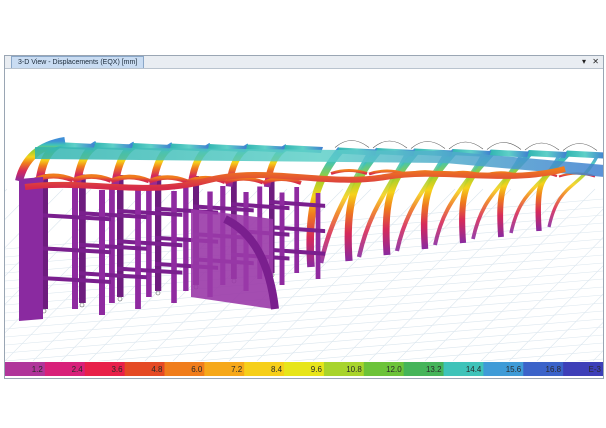  I want to click on legend-label: 3.6, so click(117, 369).